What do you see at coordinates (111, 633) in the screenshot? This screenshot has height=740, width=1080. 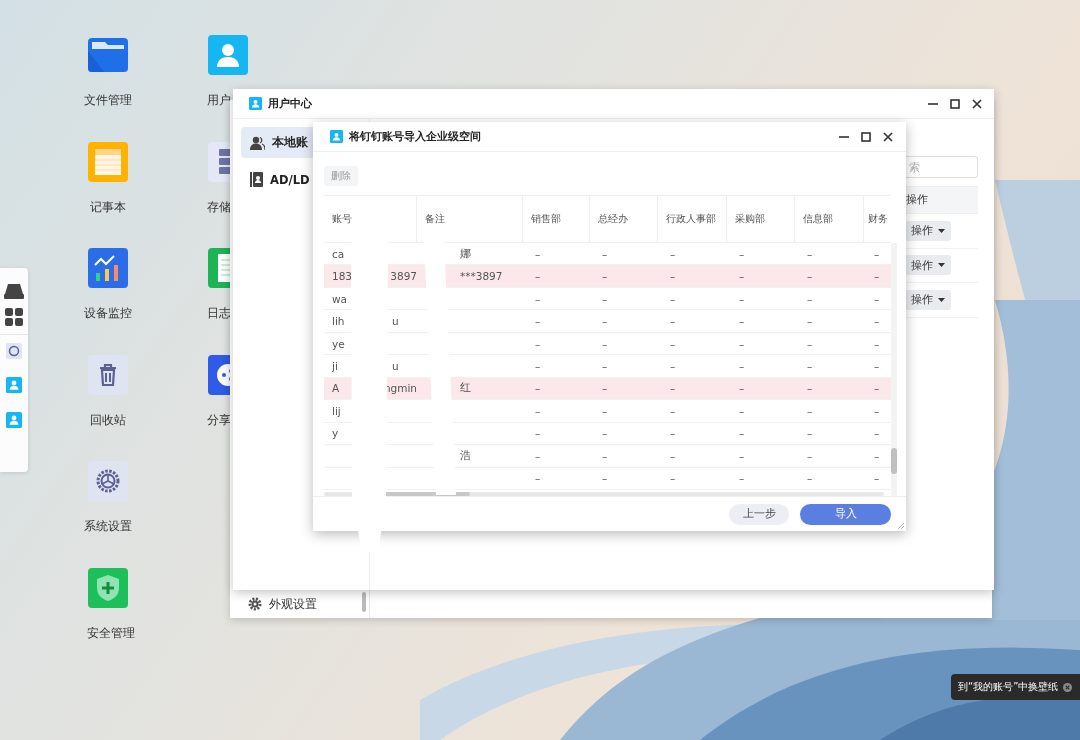 I see `icon-label: 安全管理` at bounding box center [111, 633].